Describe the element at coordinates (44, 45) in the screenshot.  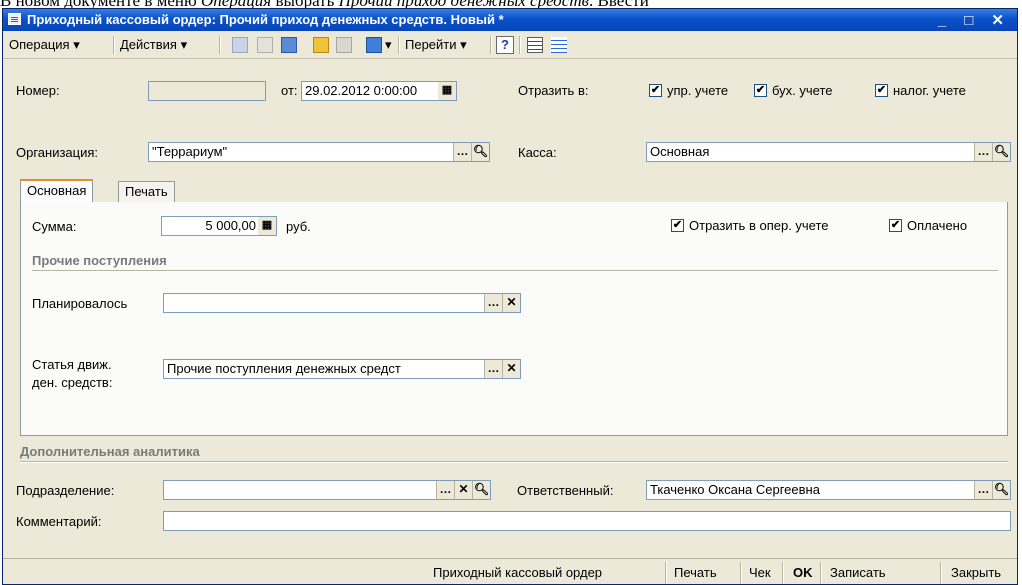
I see `operation-menu: Операция ▾` at that location.